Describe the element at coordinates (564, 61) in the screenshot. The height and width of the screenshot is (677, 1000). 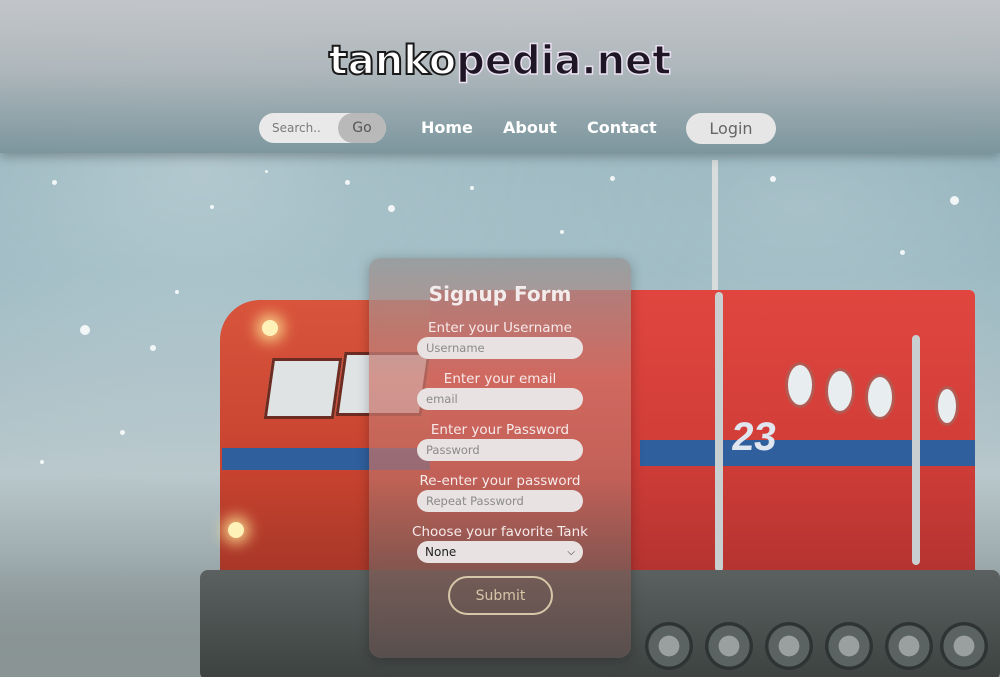
I see `logo-part-pedia: pedia.net` at that location.